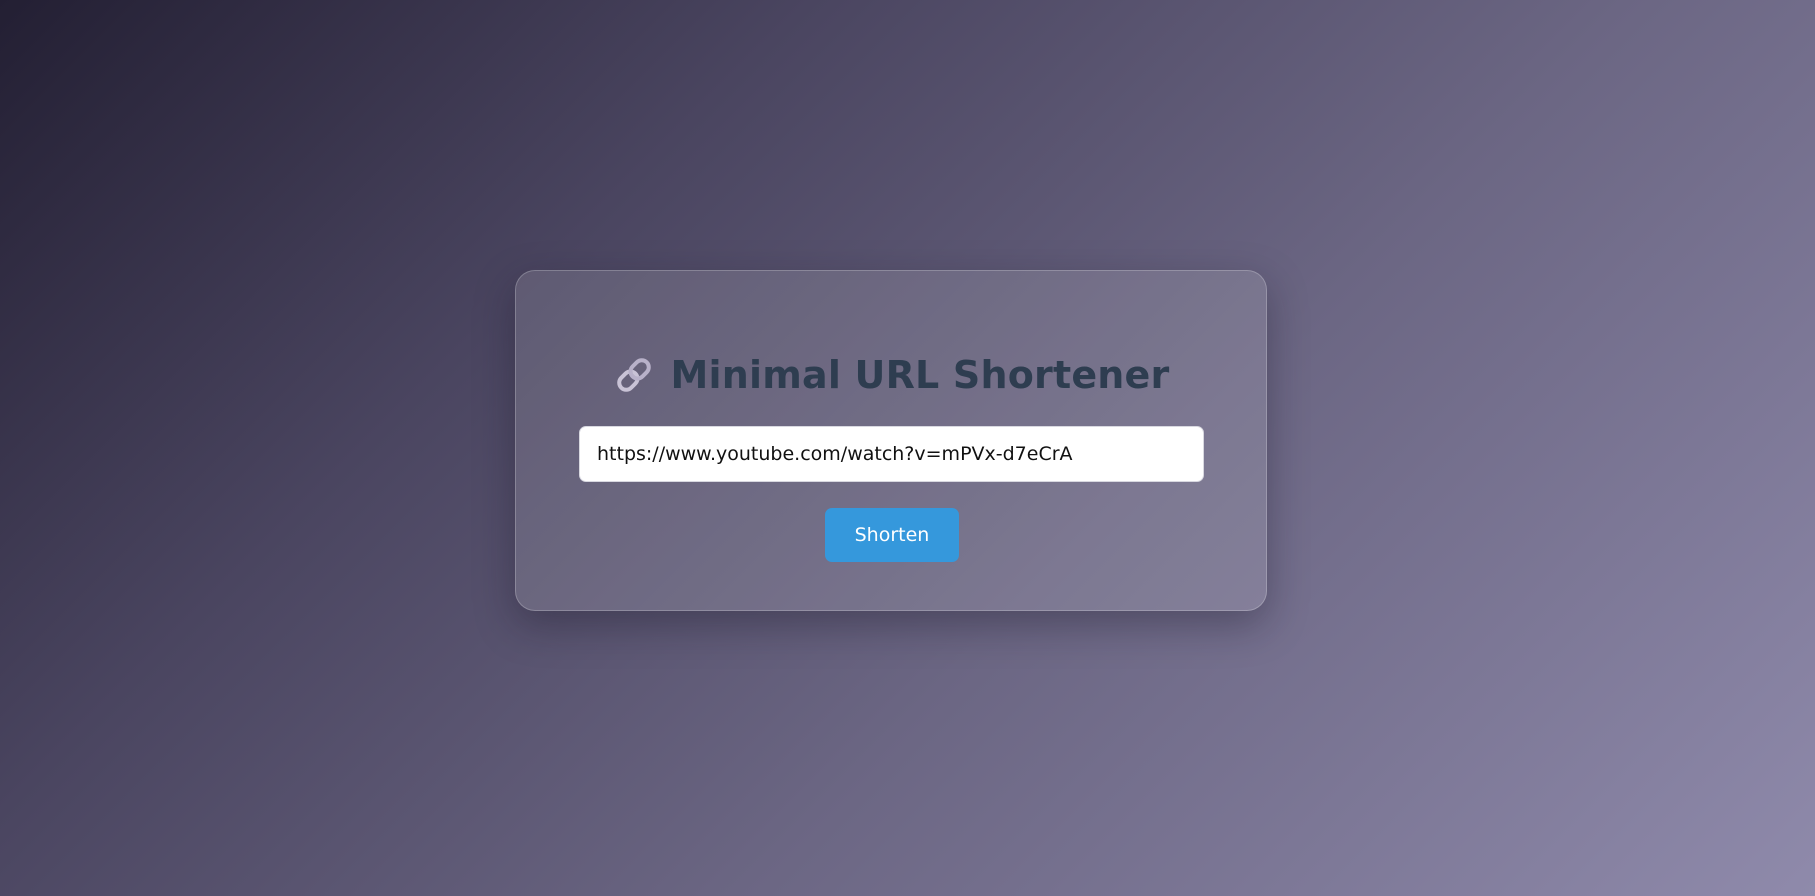  I want to click on shorten-button: Shorten, so click(892, 535).